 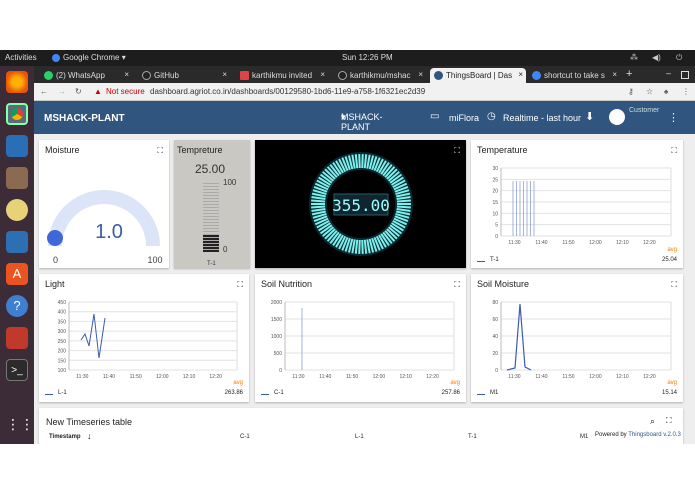 I want to click on powered-by-link: Thingsboard v.2.0.3, so click(x=654, y=435).